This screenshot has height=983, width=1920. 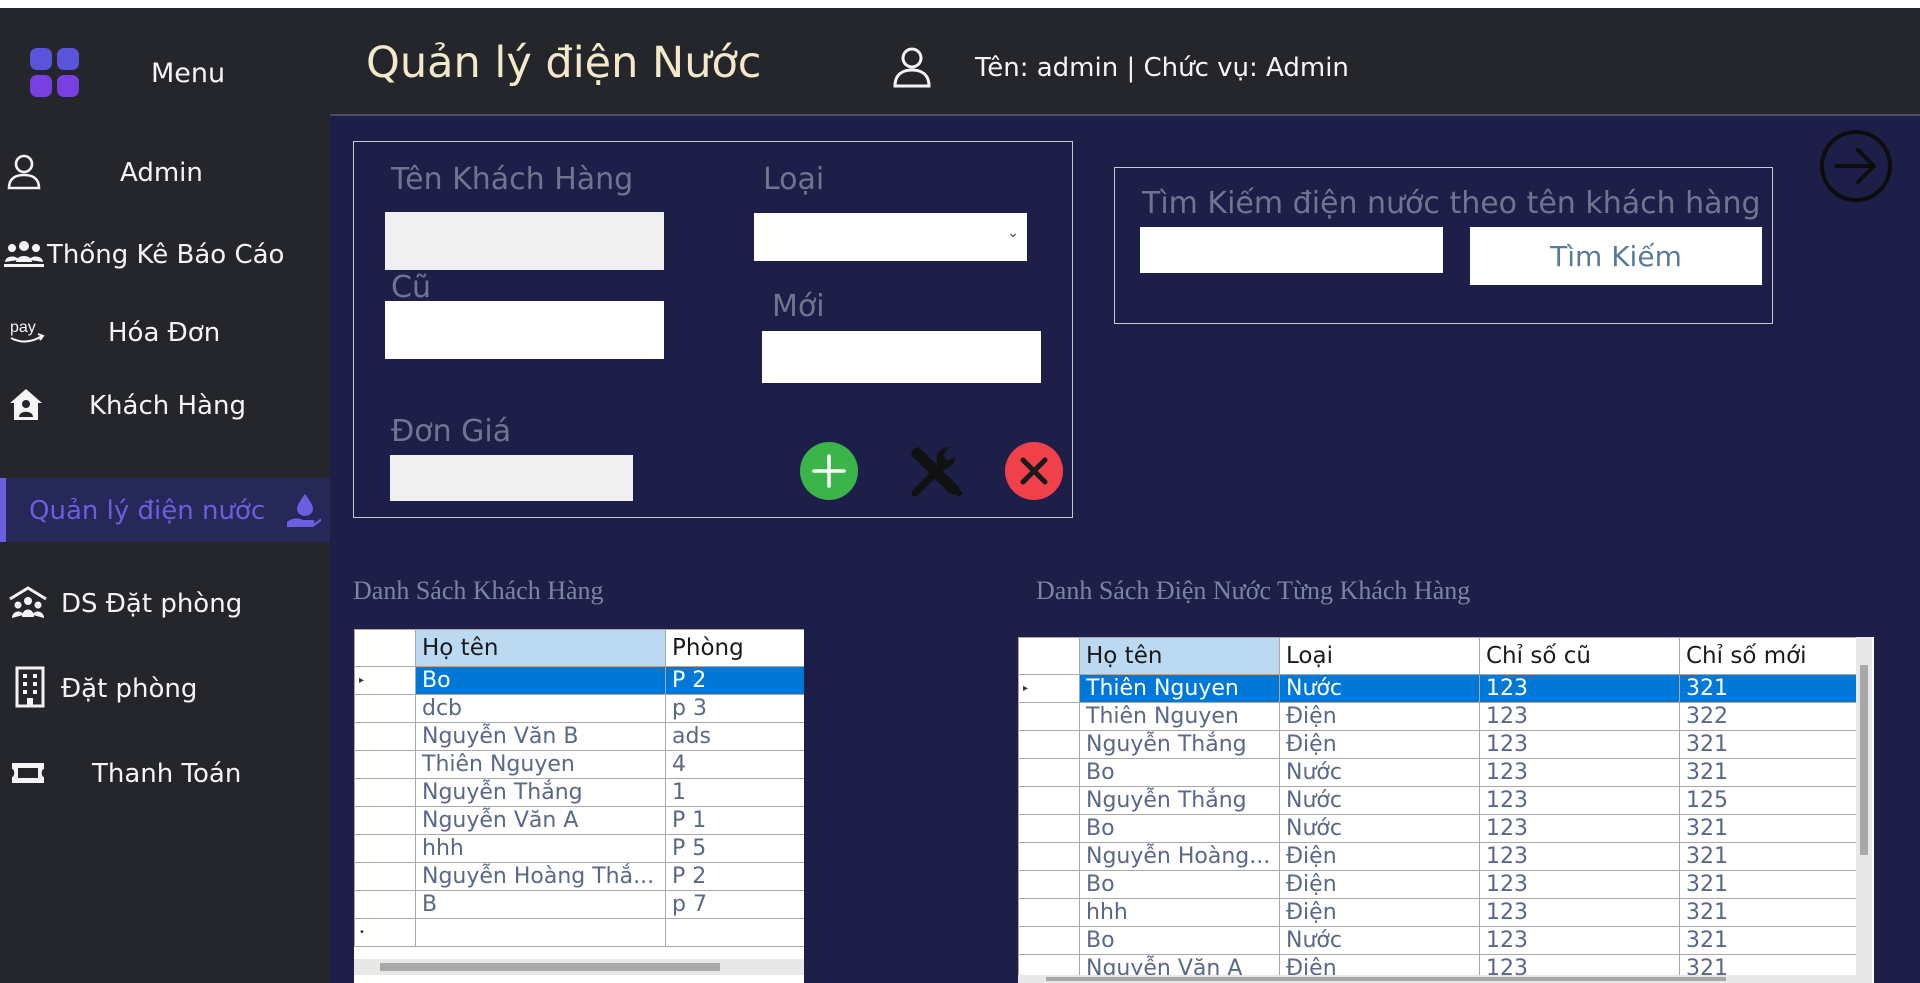 What do you see at coordinates (540, 708) in the screenshot?
I see `table-cell: dcb` at bounding box center [540, 708].